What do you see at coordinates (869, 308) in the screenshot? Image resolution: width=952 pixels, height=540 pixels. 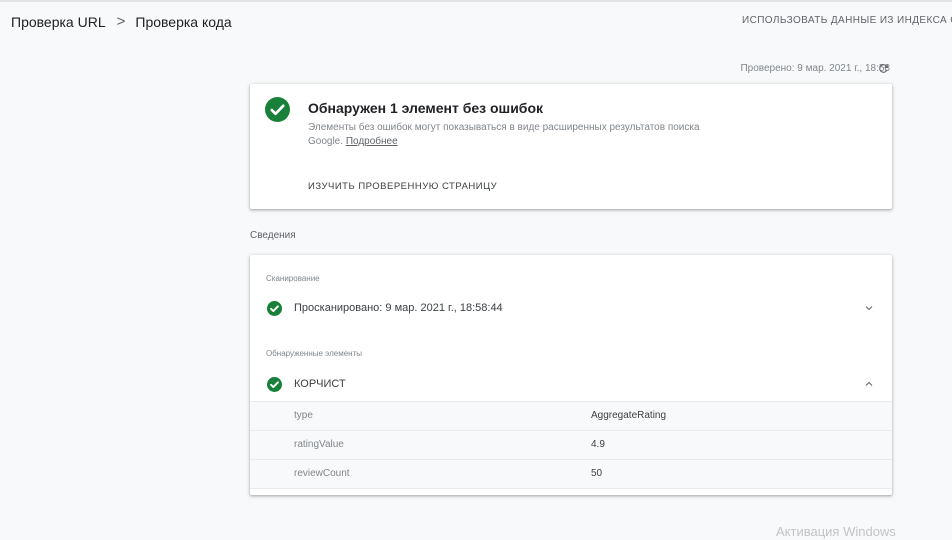 I see `chevron-down-icon` at bounding box center [869, 308].